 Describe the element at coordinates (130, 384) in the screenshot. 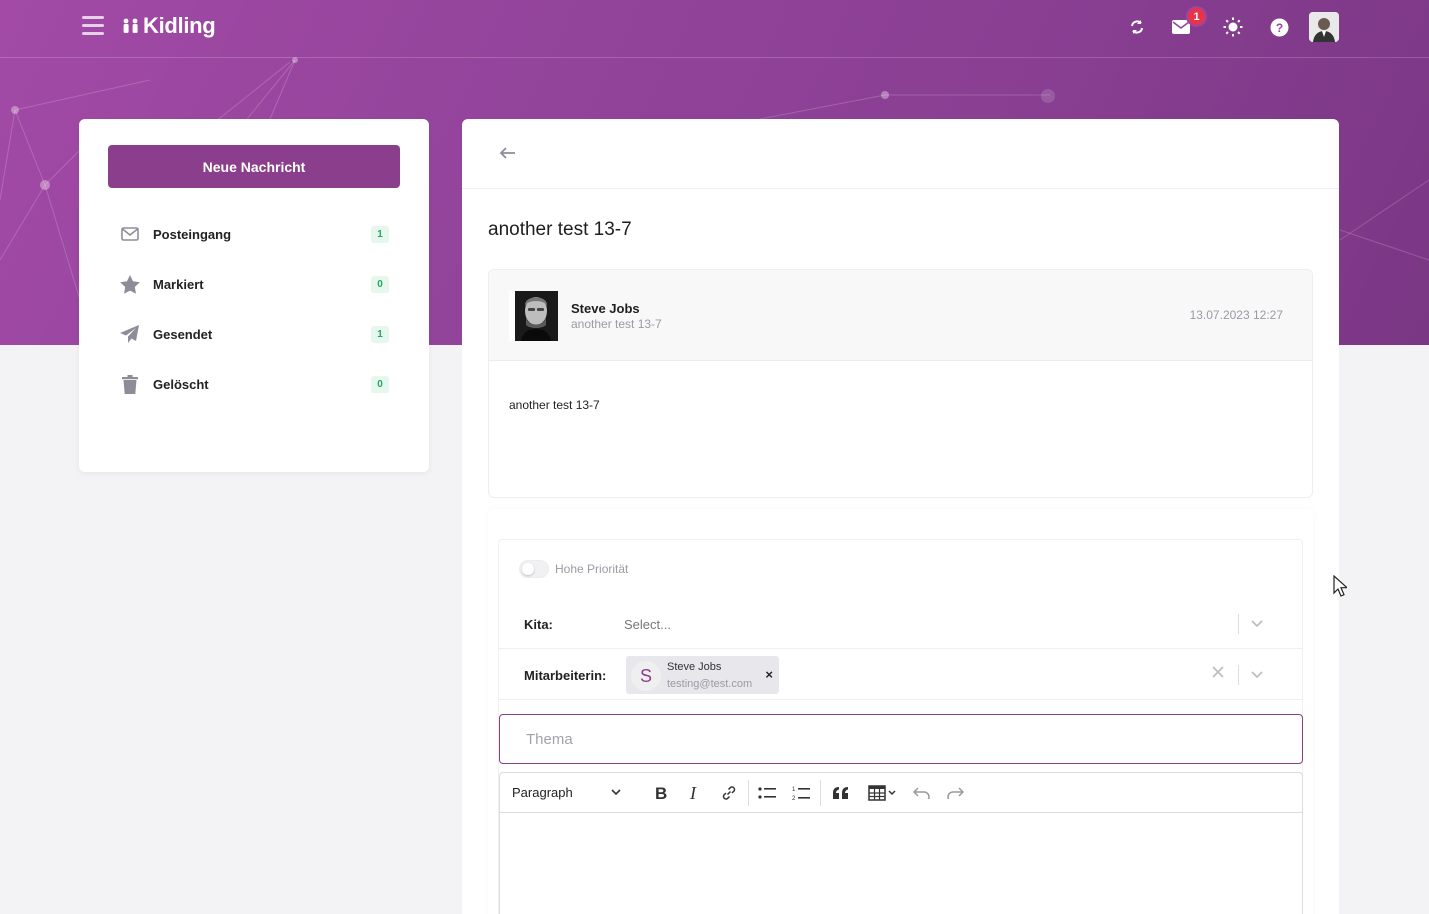

I see `trash-icon` at that location.